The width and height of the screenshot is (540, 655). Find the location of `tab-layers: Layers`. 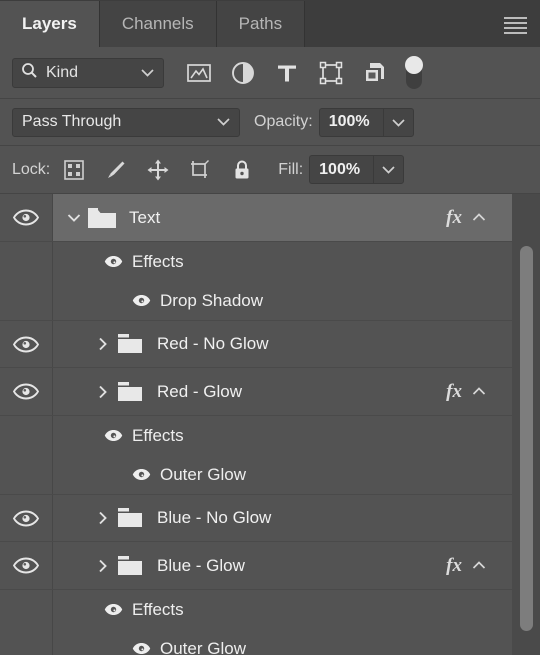

tab-layers: Layers is located at coordinates (50, 24).